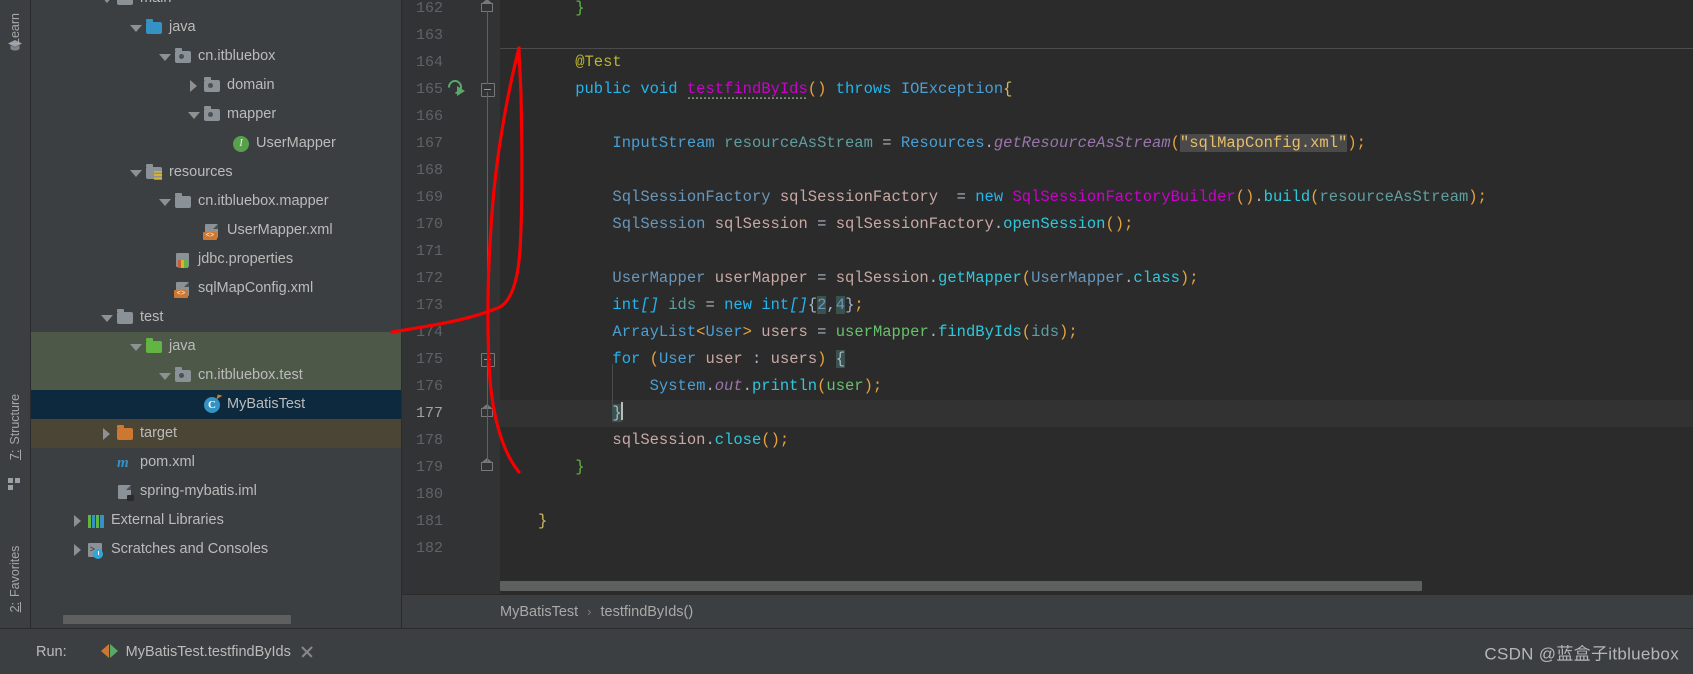 The height and width of the screenshot is (674, 1693). I want to click on tree-node-mybatistest: C MyBatisTest, so click(216, 404).